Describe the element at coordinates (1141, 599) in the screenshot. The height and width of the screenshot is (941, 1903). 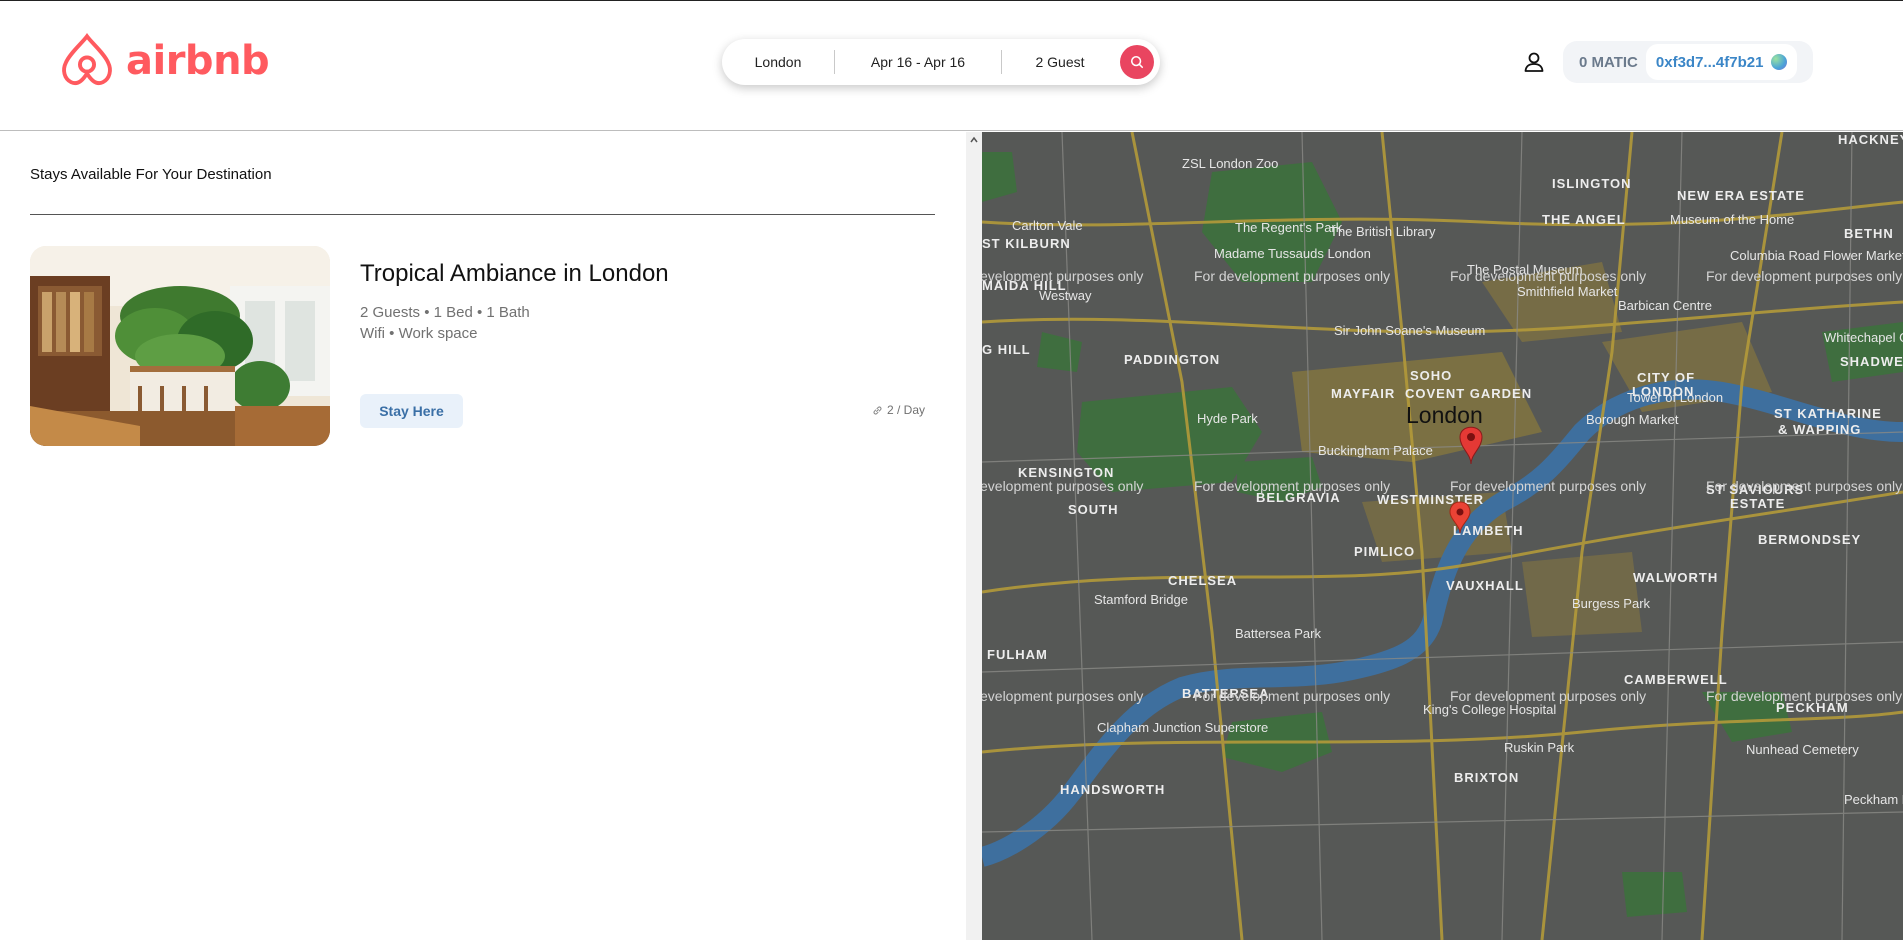
I see `map-poi-label: Stamford Bridge` at that location.